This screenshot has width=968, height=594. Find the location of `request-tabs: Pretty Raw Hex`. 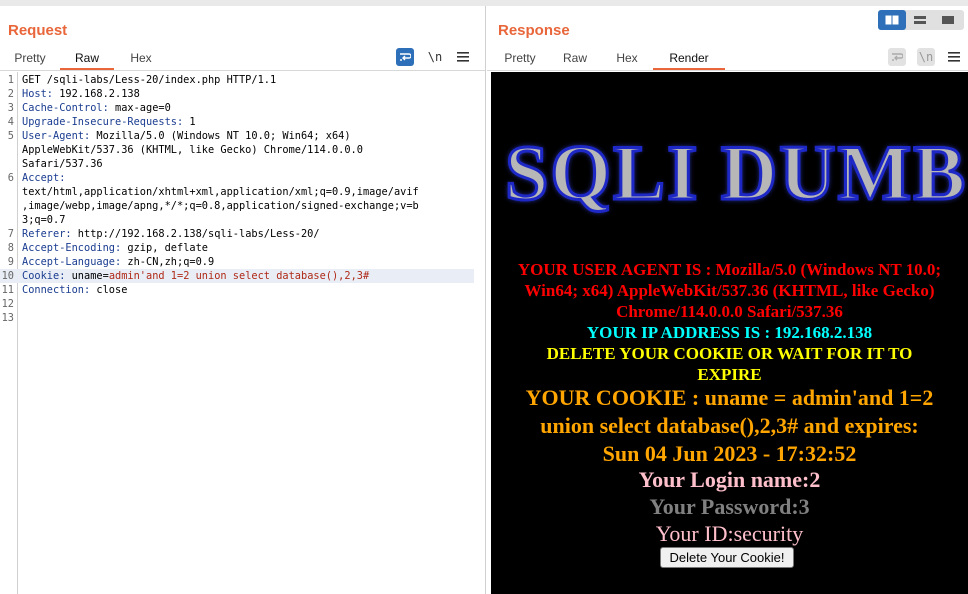

request-tabs: Pretty Raw Hex is located at coordinates (84, 58).